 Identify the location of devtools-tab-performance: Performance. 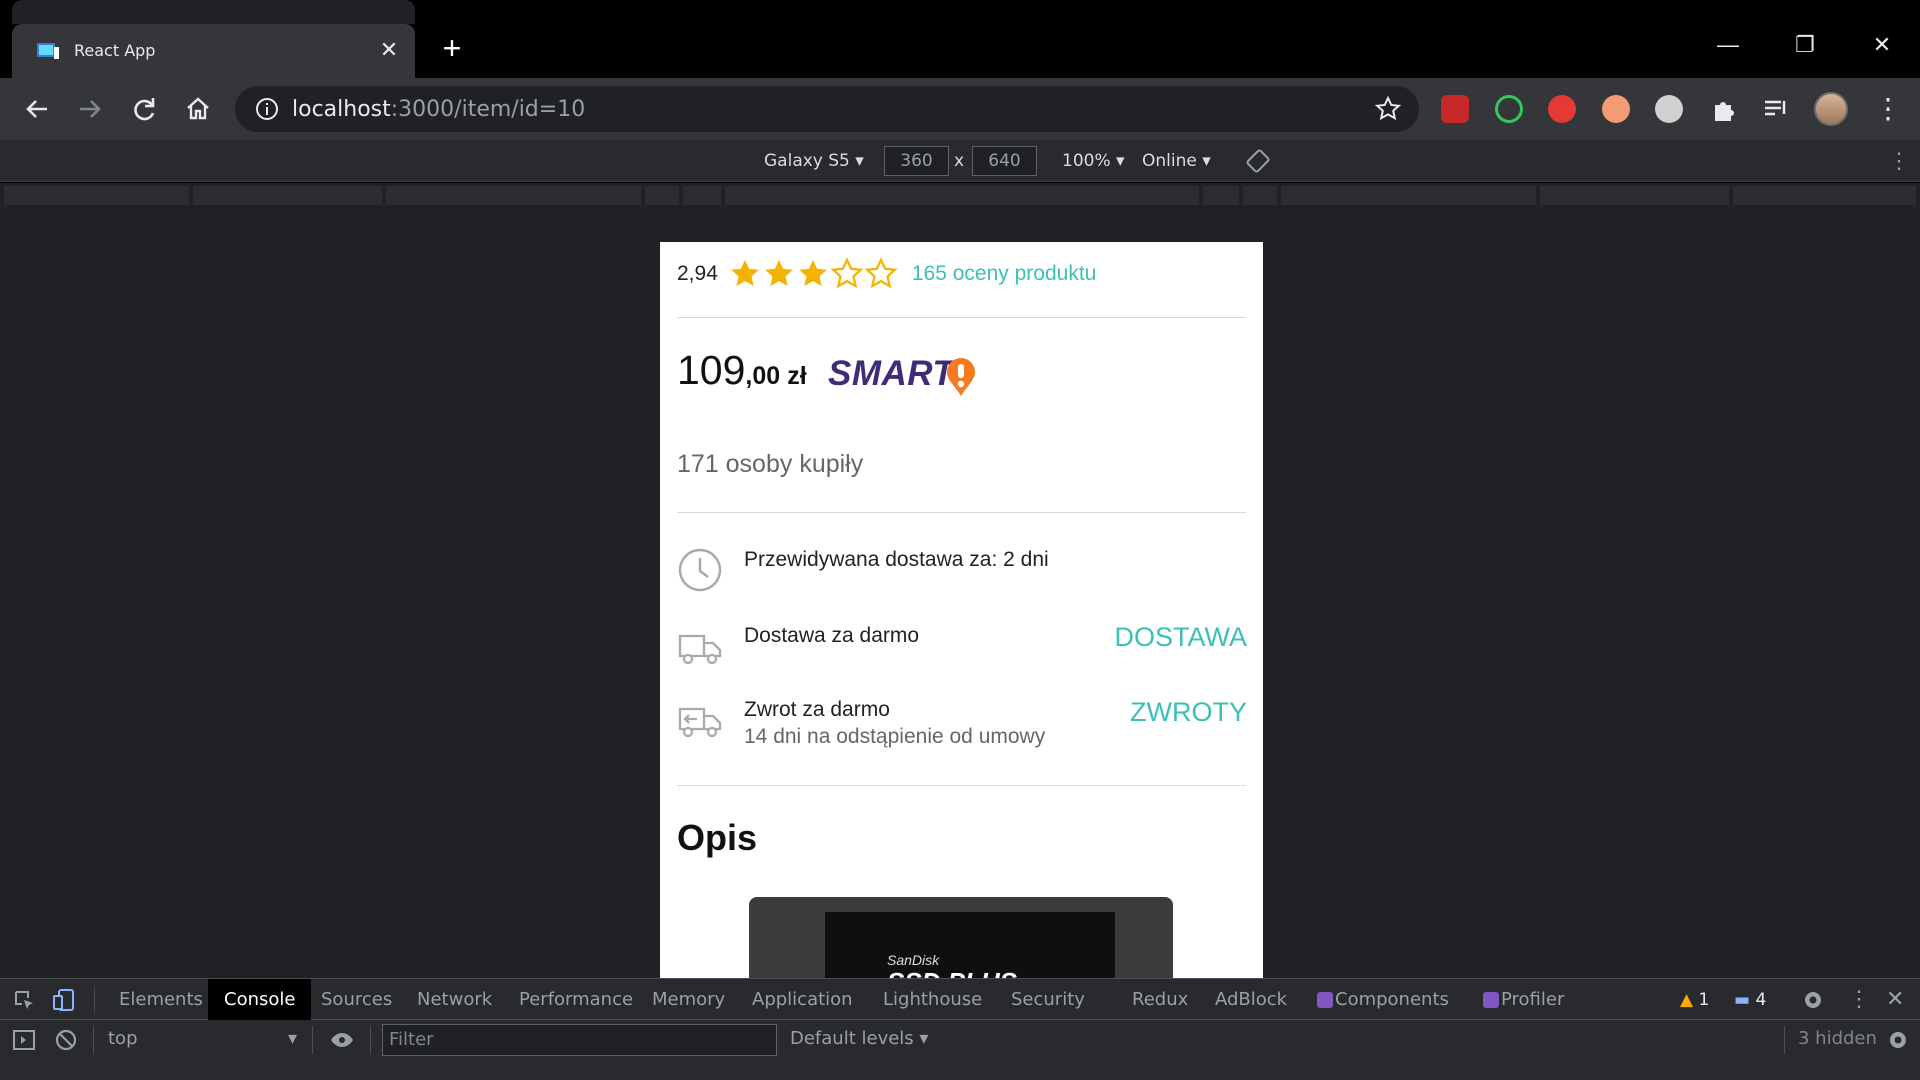
(576, 999).